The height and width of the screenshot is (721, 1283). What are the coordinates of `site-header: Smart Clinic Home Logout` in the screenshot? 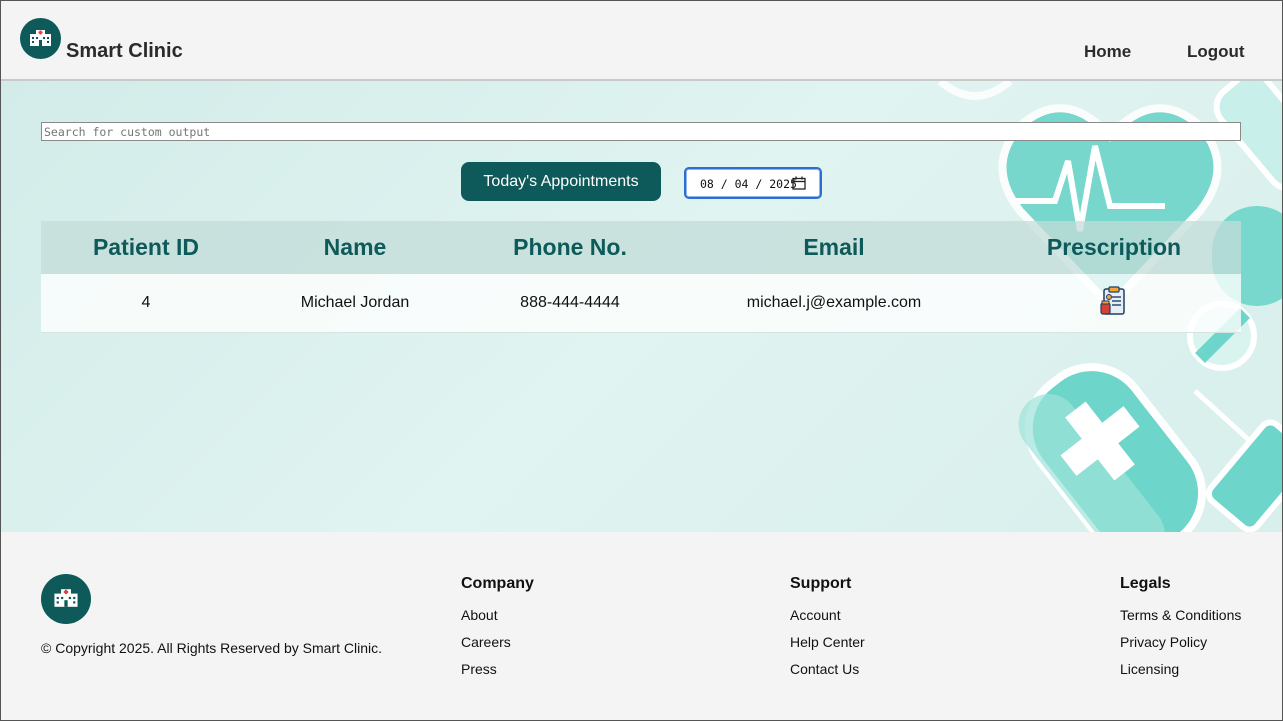 It's located at (641, 40).